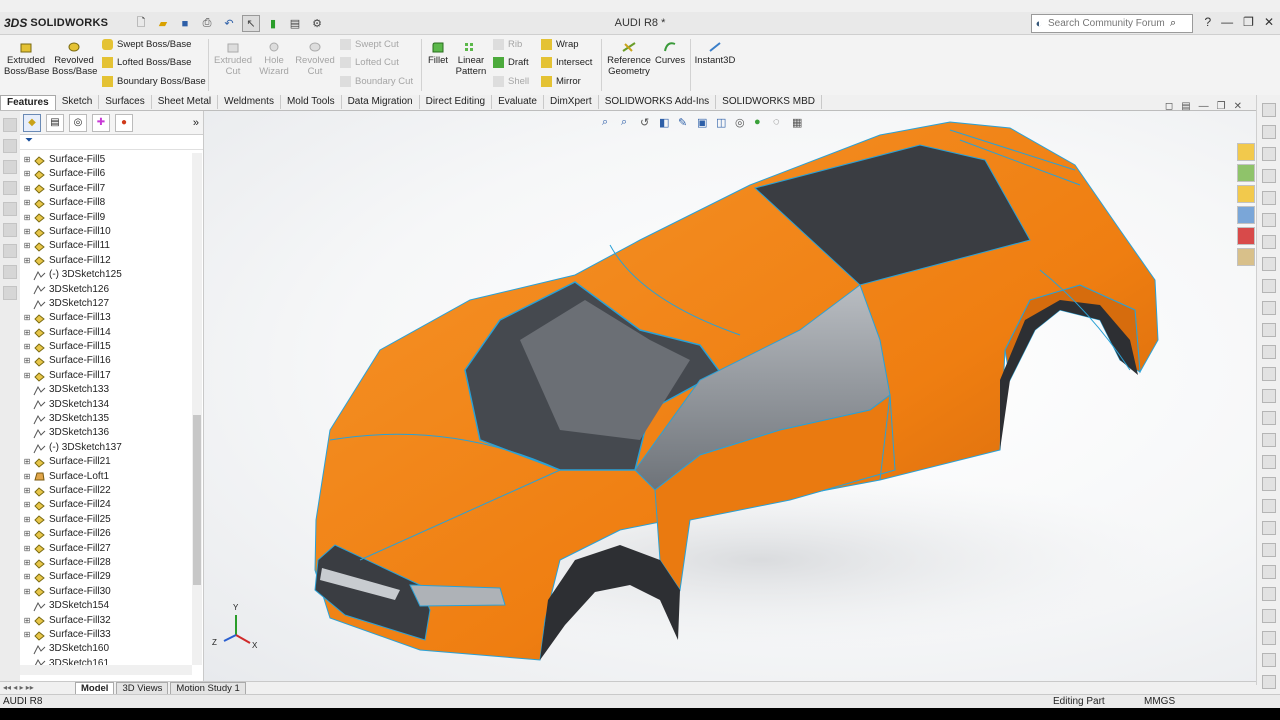  Describe the element at coordinates (106, 534) in the screenshot. I see `tree-item: ⊞ Surface-Fill26` at that location.